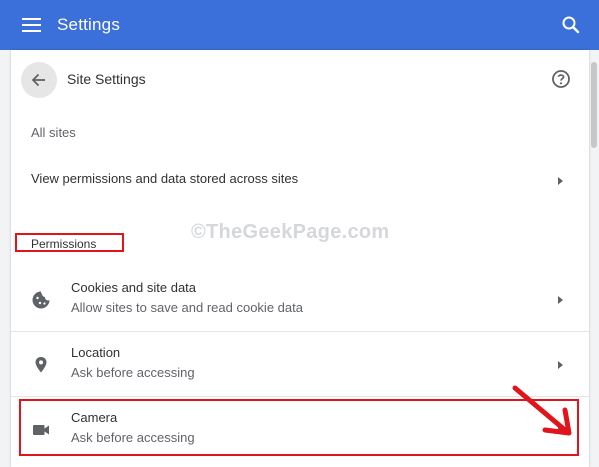 The image size is (599, 467). What do you see at coordinates (31, 25) in the screenshot?
I see `menu-icon` at bounding box center [31, 25].